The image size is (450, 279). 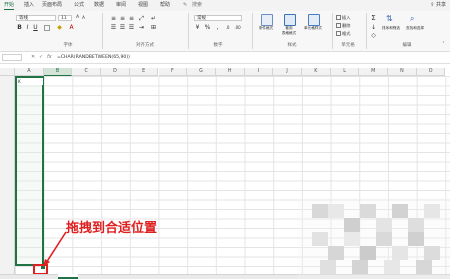 What do you see at coordinates (290, 20) in the screenshot?
I see `format-as-table-icon` at bounding box center [290, 20].